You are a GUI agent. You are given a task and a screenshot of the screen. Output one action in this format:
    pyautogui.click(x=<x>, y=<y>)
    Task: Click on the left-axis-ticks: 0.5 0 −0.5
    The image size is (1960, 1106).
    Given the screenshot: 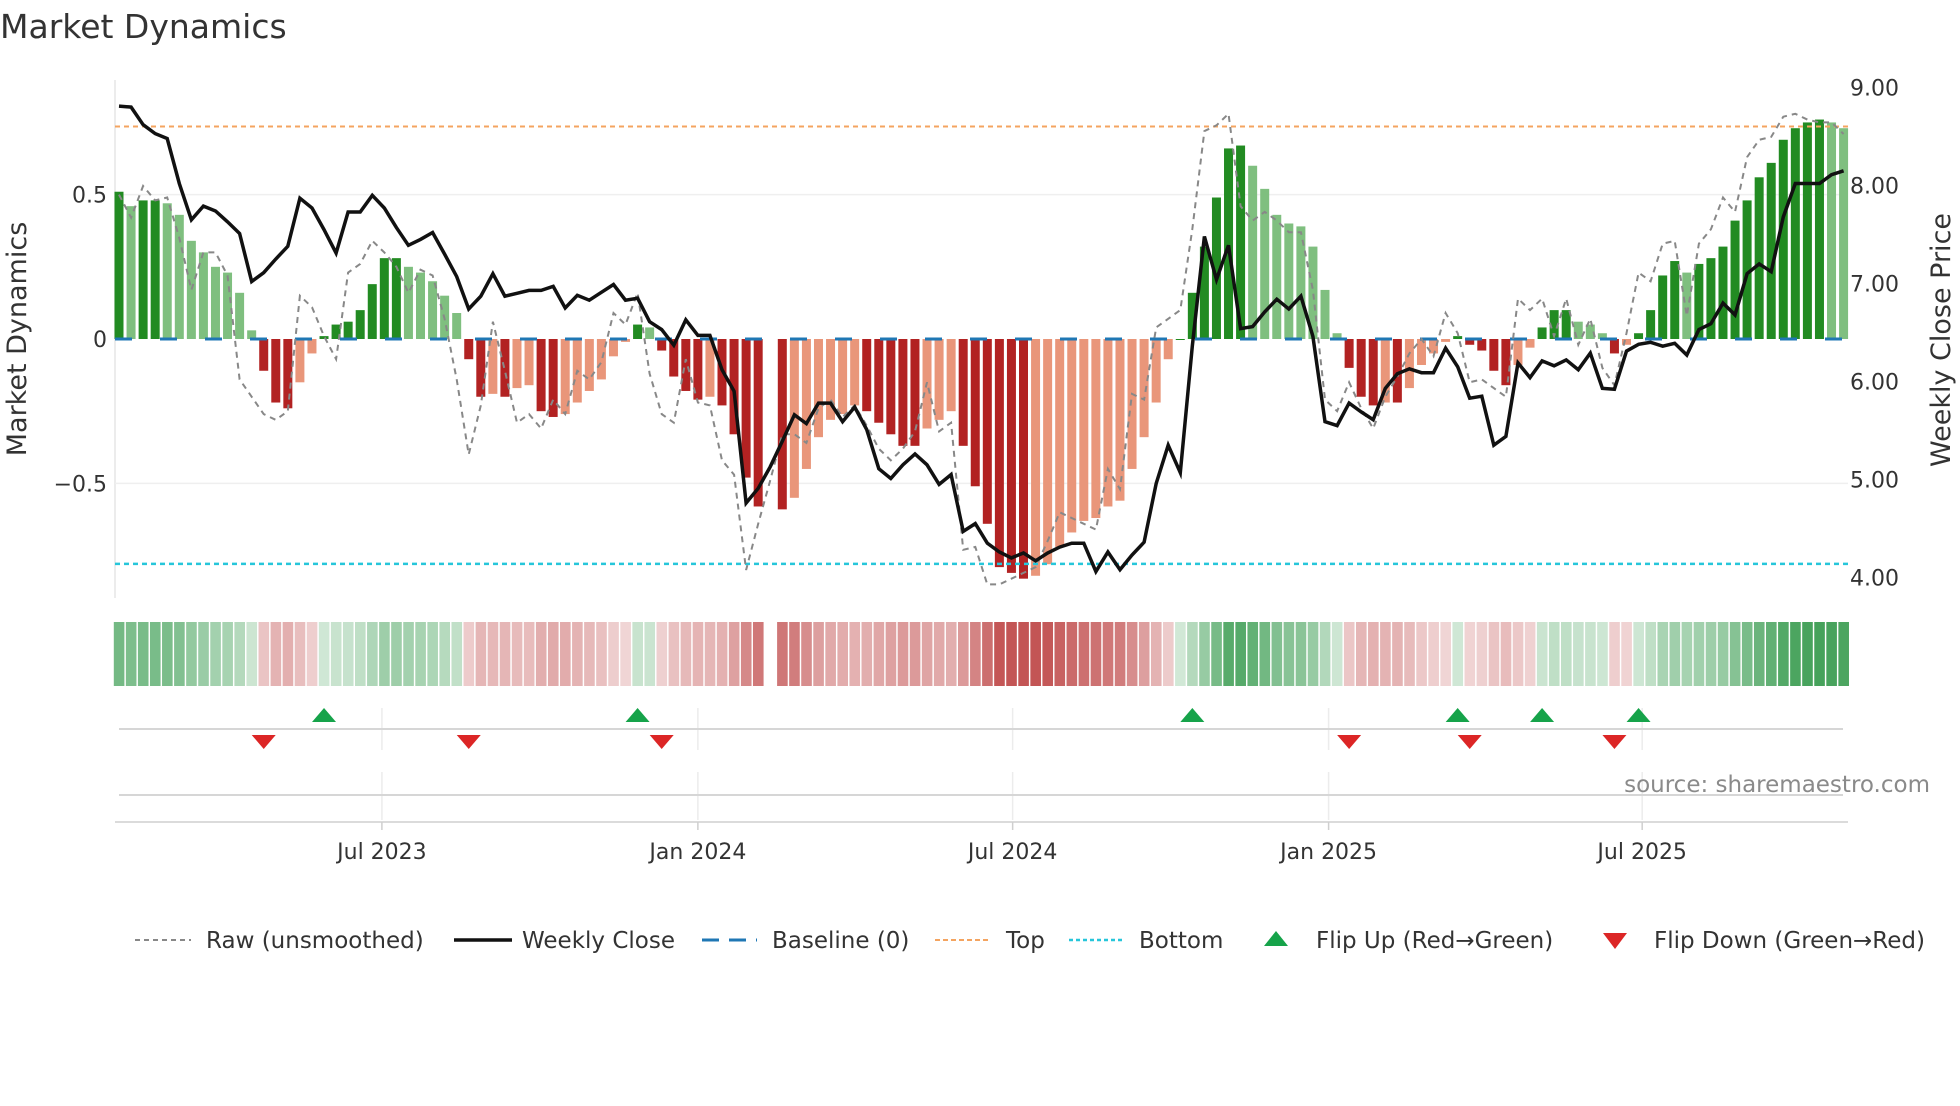 What is the action you would take?
    pyautogui.click(x=80, y=341)
    